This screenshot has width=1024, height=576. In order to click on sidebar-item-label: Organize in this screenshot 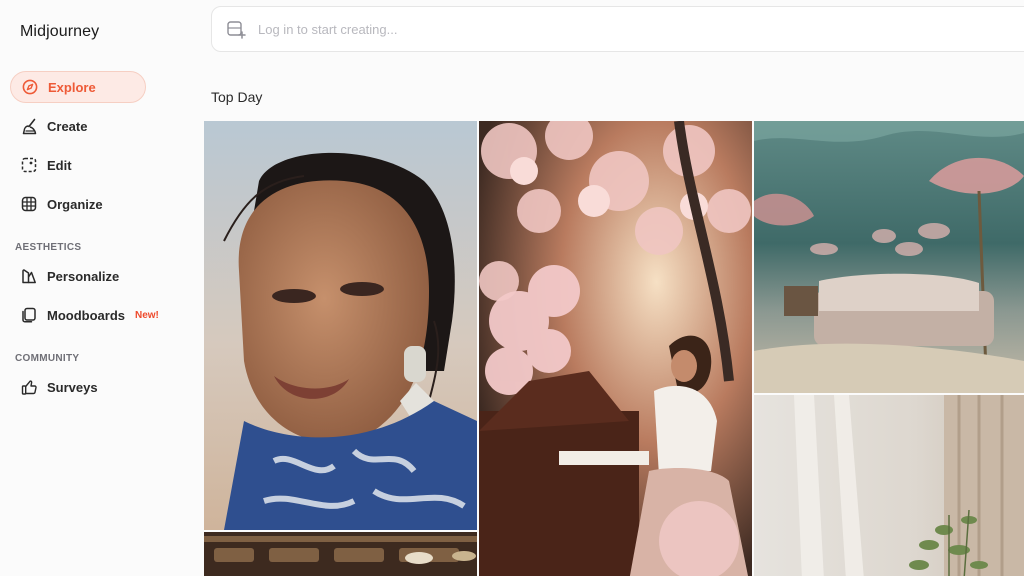, I will do `click(75, 204)`.